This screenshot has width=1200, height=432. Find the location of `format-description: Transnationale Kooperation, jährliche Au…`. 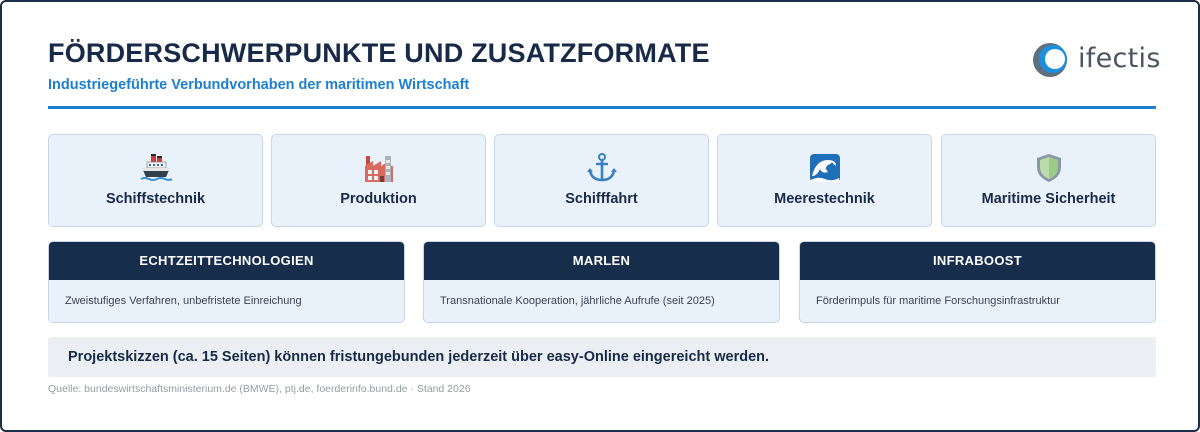

format-description: Transnationale Kooperation, jährliche Au… is located at coordinates (577, 301).